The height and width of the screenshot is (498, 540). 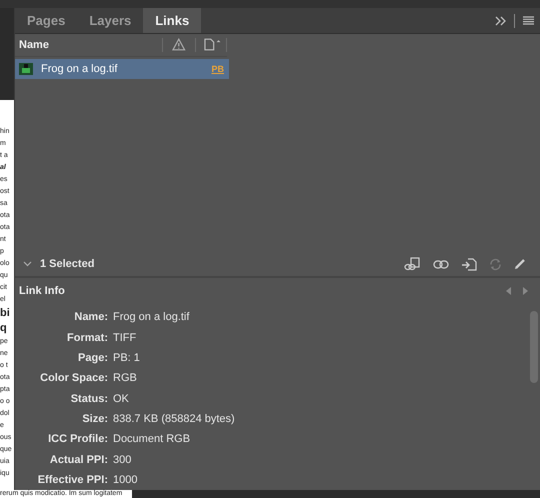 What do you see at coordinates (126, 358) in the screenshot?
I see `field-value: PB: 1` at bounding box center [126, 358].